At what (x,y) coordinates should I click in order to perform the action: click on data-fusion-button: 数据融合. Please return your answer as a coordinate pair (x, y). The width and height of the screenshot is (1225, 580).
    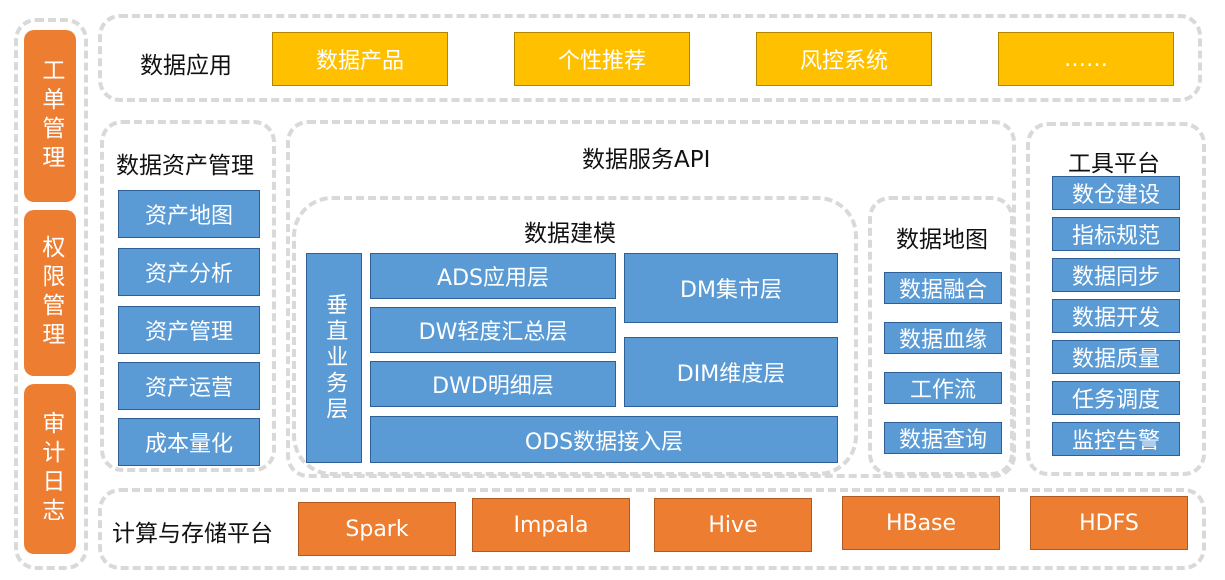
    Looking at the image, I should click on (943, 288).